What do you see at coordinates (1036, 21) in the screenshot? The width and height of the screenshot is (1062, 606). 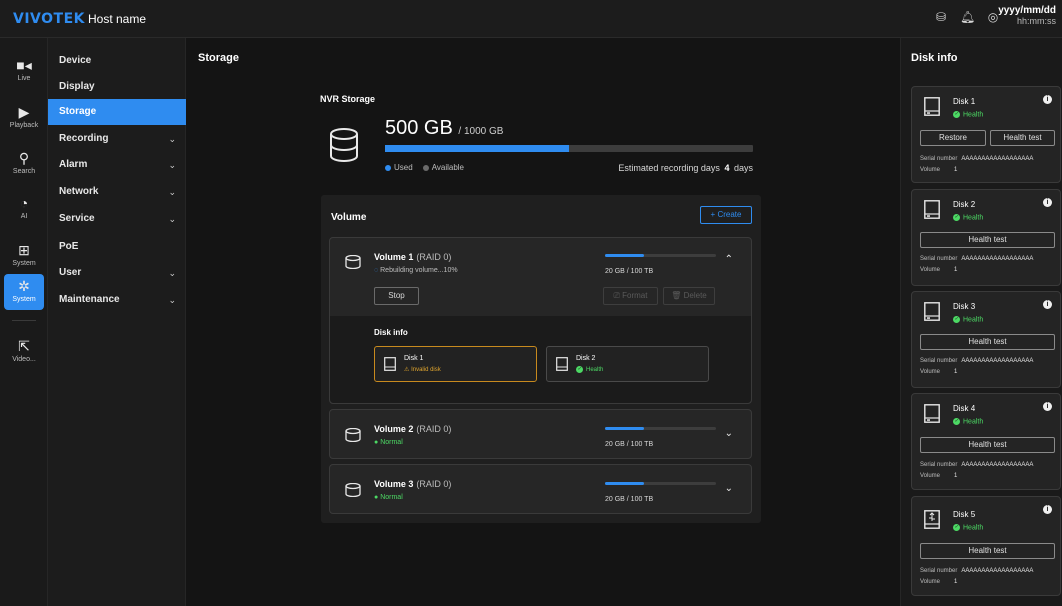 I see `time-text: hh:mm:ss` at bounding box center [1036, 21].